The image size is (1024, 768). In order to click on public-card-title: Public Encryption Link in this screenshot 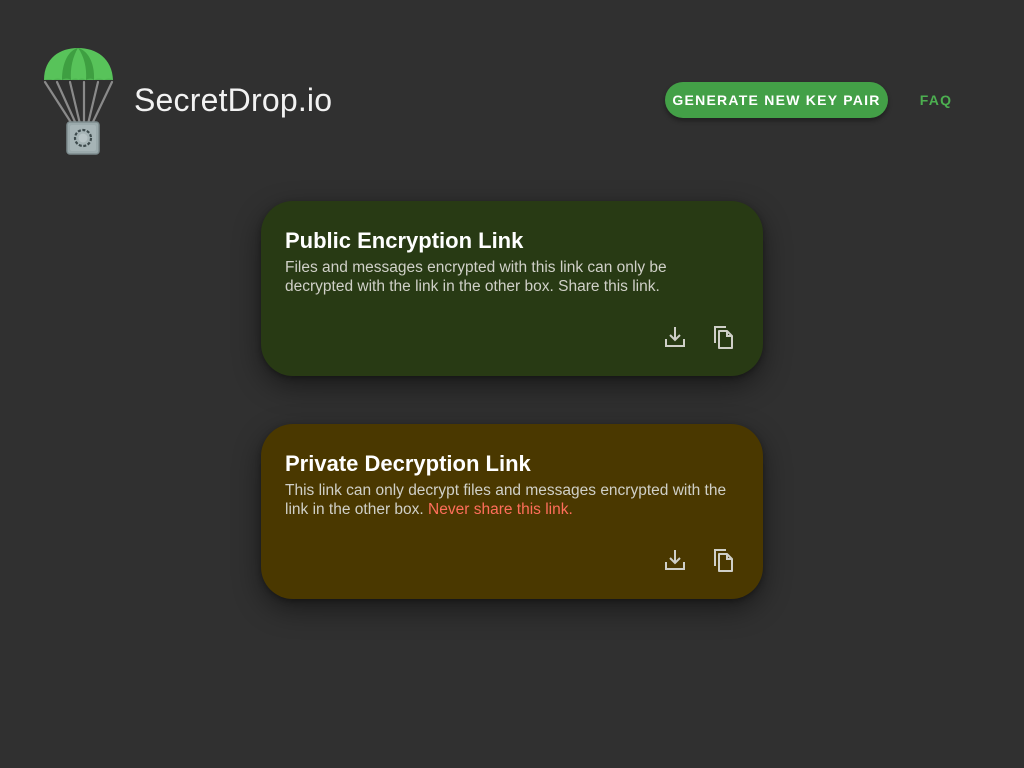, I will do `click(404, 240)`.